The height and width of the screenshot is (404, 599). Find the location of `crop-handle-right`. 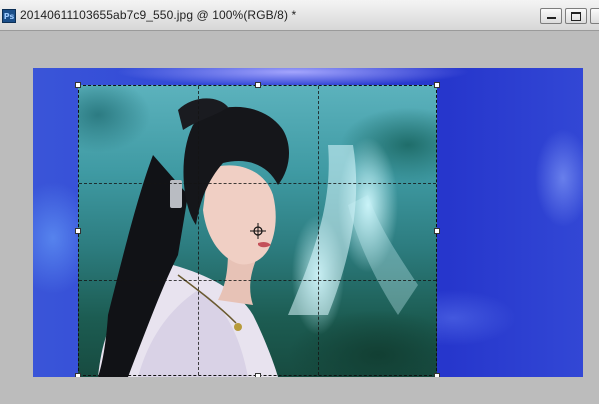

crop-handle-right is located at coordinates (437, 231).